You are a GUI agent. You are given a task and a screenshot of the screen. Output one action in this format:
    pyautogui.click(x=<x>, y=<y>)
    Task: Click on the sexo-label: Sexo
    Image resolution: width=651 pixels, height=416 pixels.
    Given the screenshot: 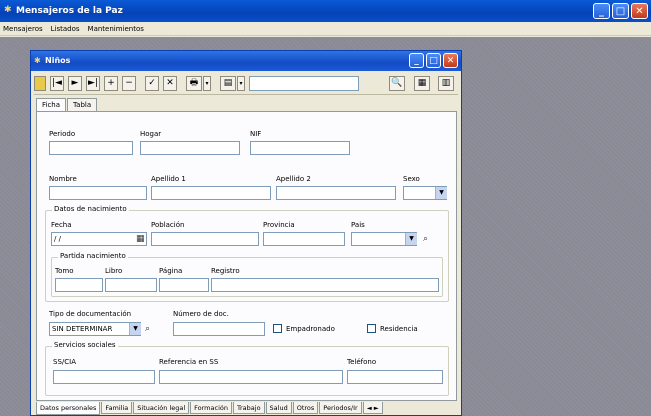 What is the action you would take?
    pyautogui.click(x=411, y=179)
    